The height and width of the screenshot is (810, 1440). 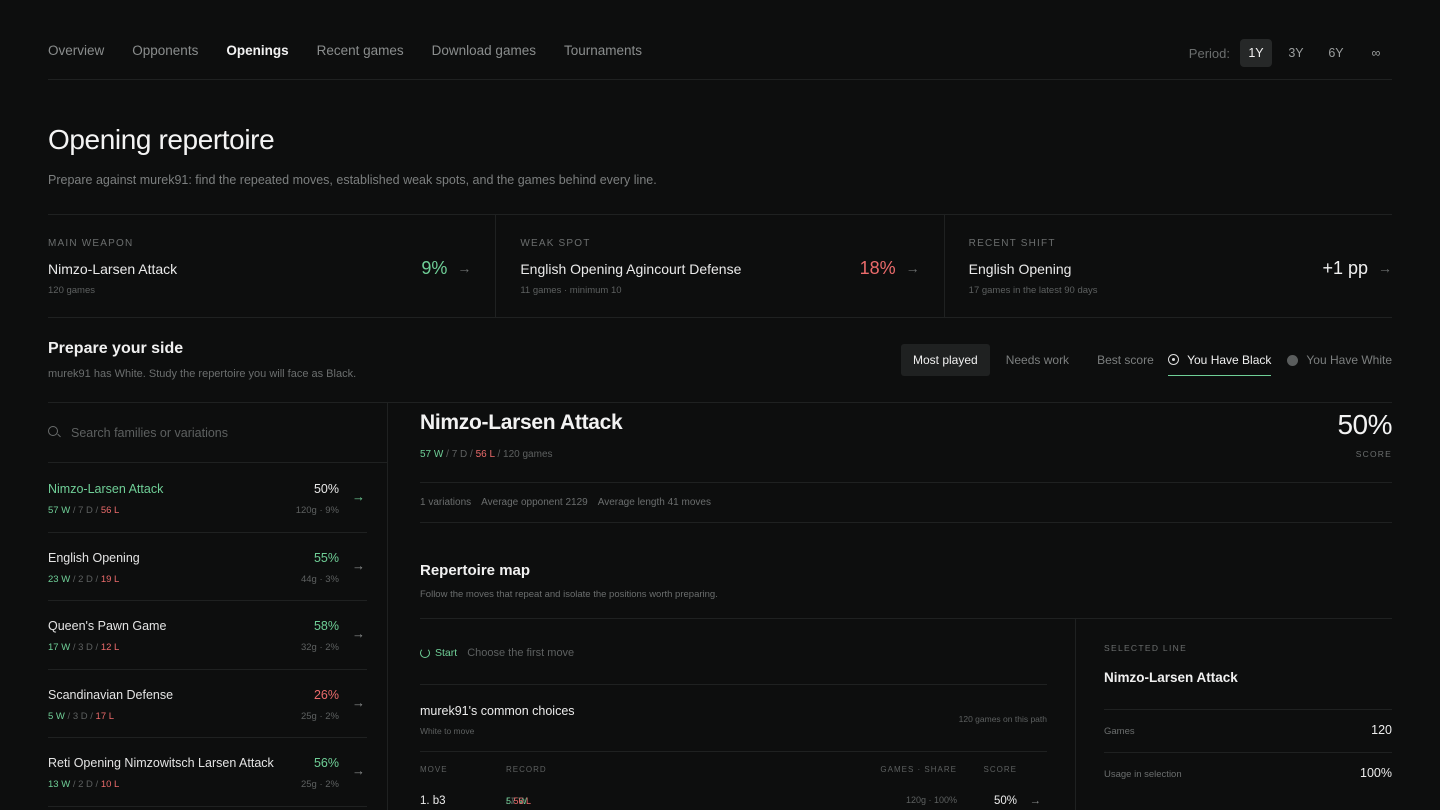 What do you see at coordinates (521, 422) in the screenshot?
I see `detail-title: Nimzo-Larsen Attack` at bounding box center [521, 422].